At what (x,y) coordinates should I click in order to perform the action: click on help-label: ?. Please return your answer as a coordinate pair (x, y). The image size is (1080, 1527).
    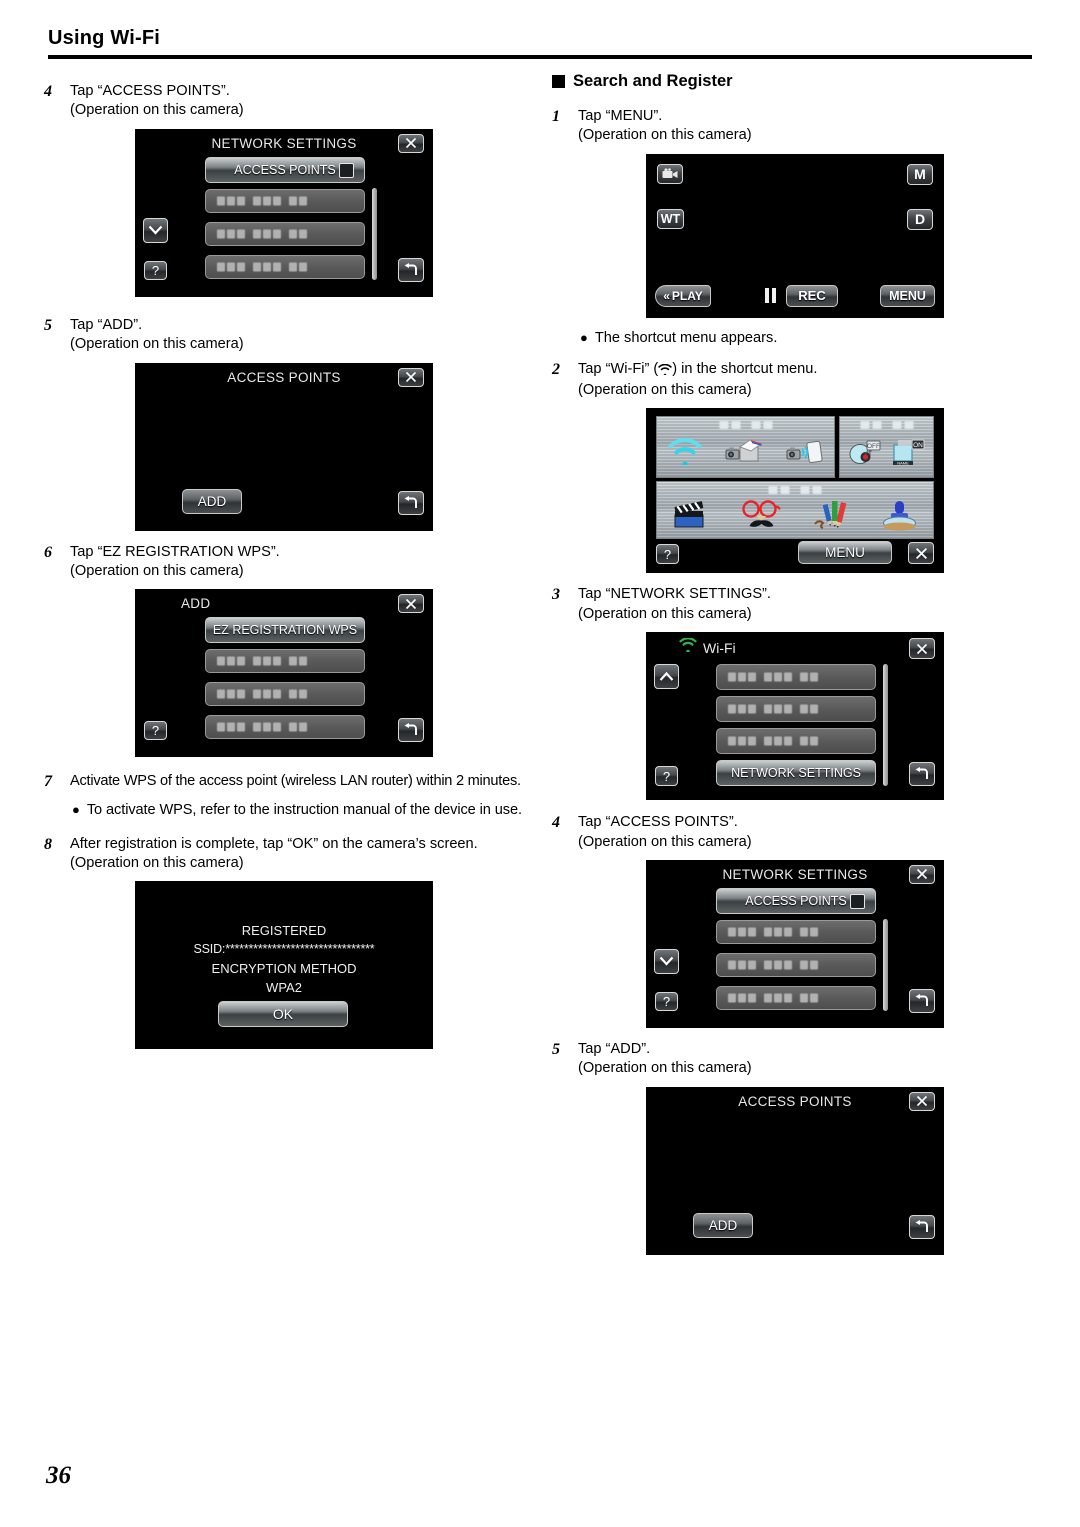
    Looking at the image, I should click on (666, 1001).